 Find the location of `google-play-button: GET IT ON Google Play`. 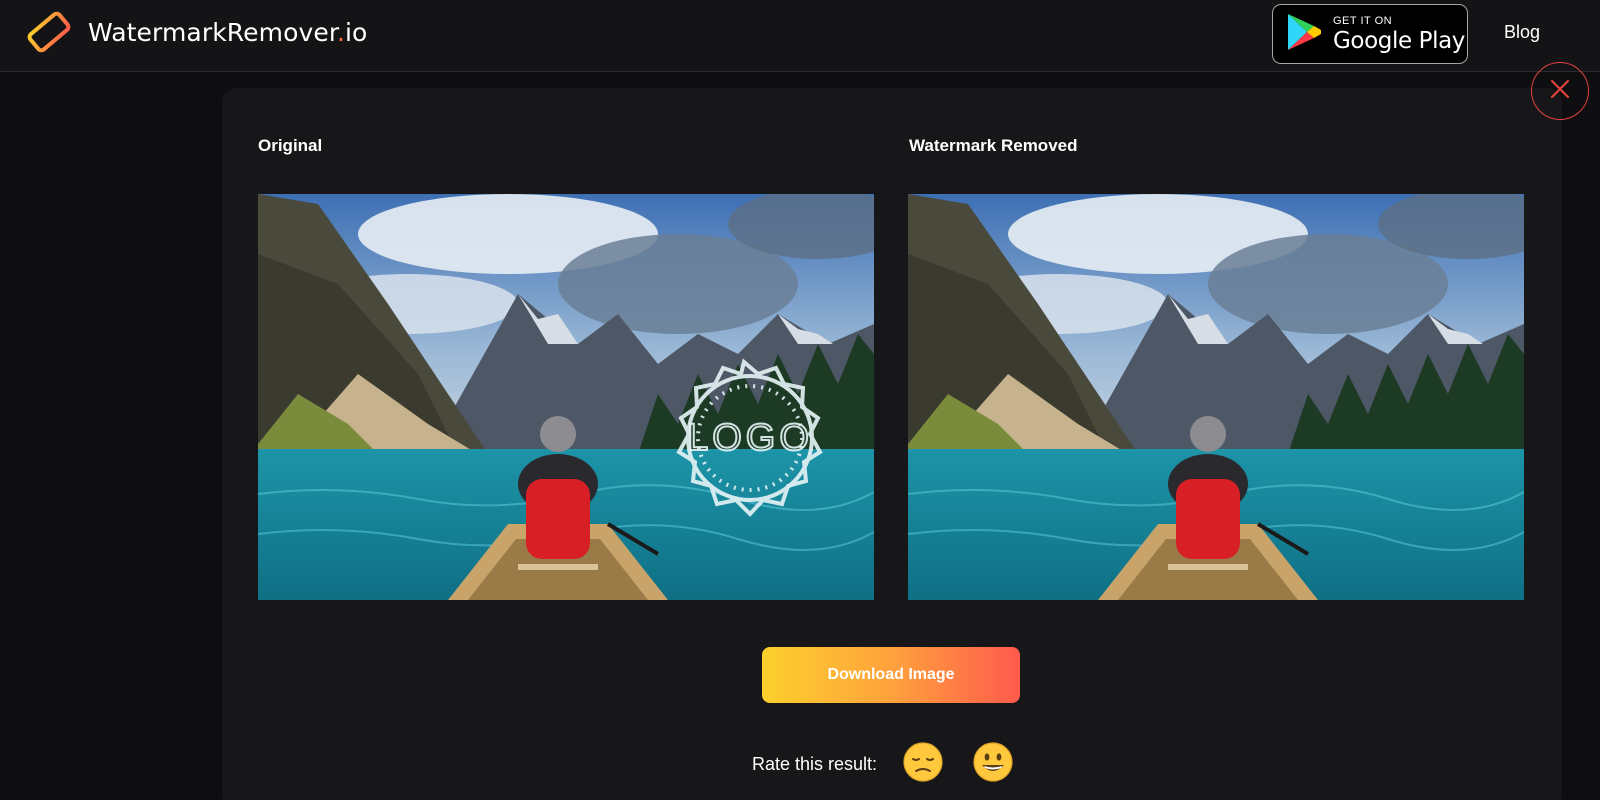

google-play-button: GET IT ON Google Play is located at coordinates (1370, 34).